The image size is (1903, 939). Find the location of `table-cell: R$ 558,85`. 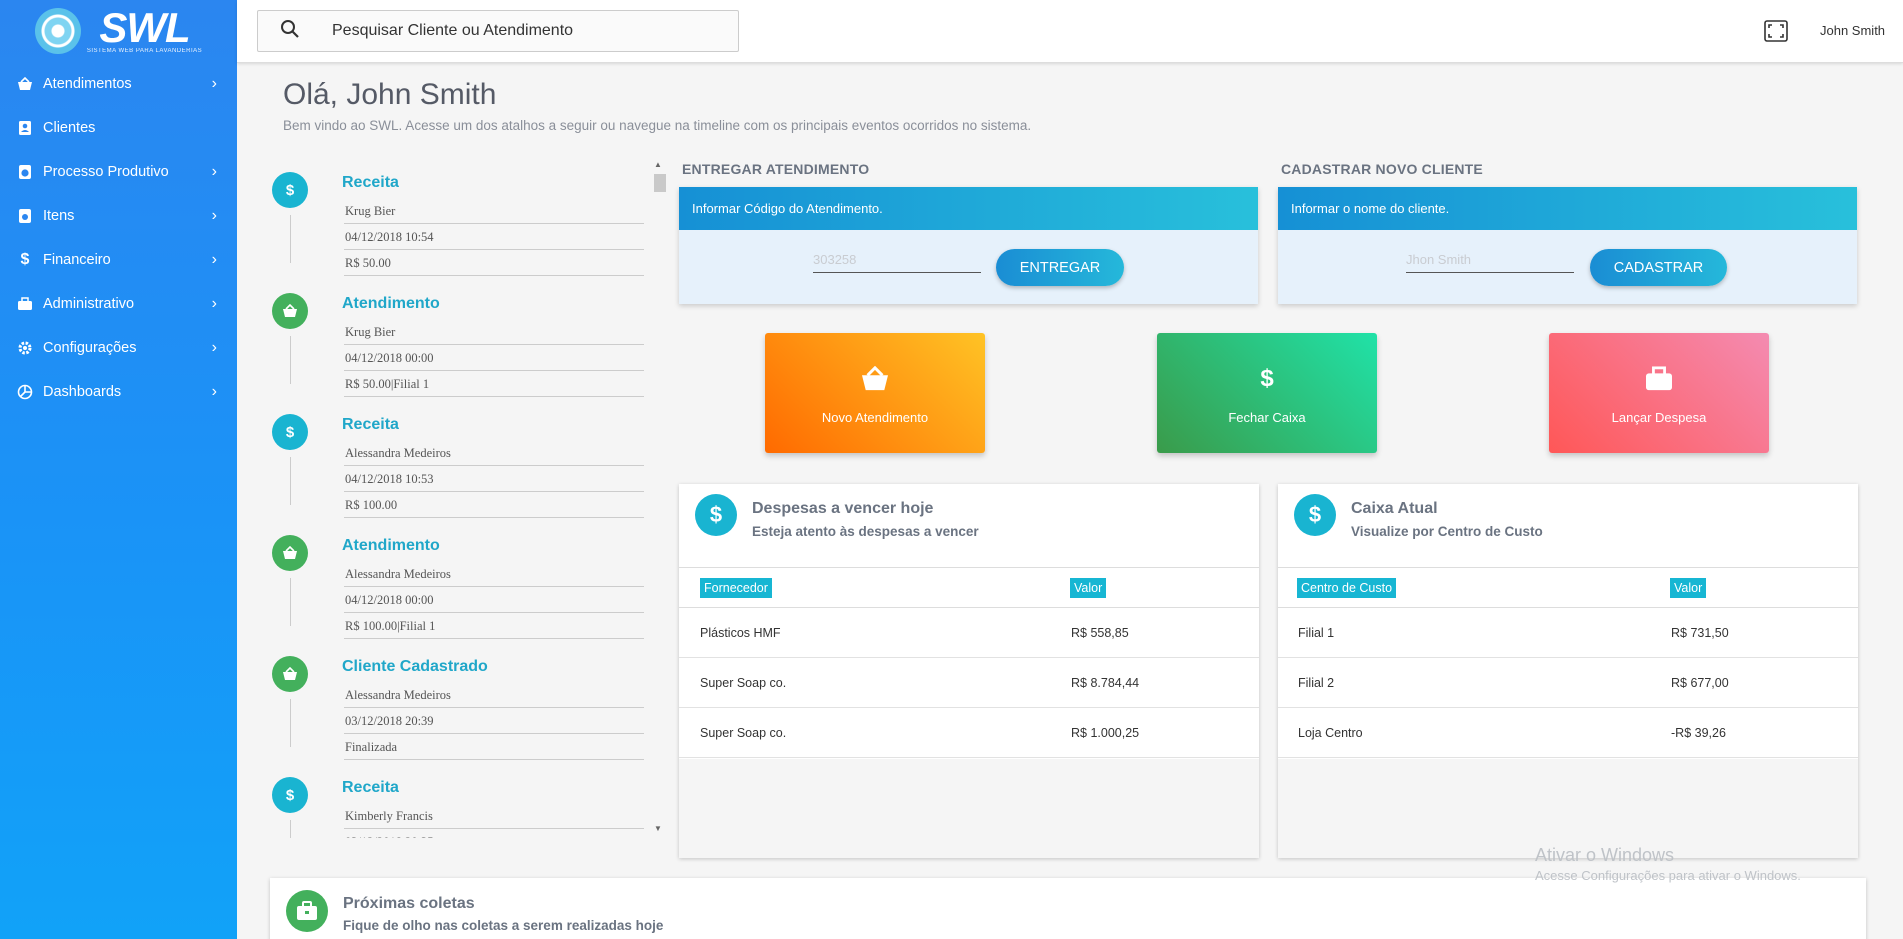

table-cell: R$ 558,85 is located at coordinates (1100, 633).